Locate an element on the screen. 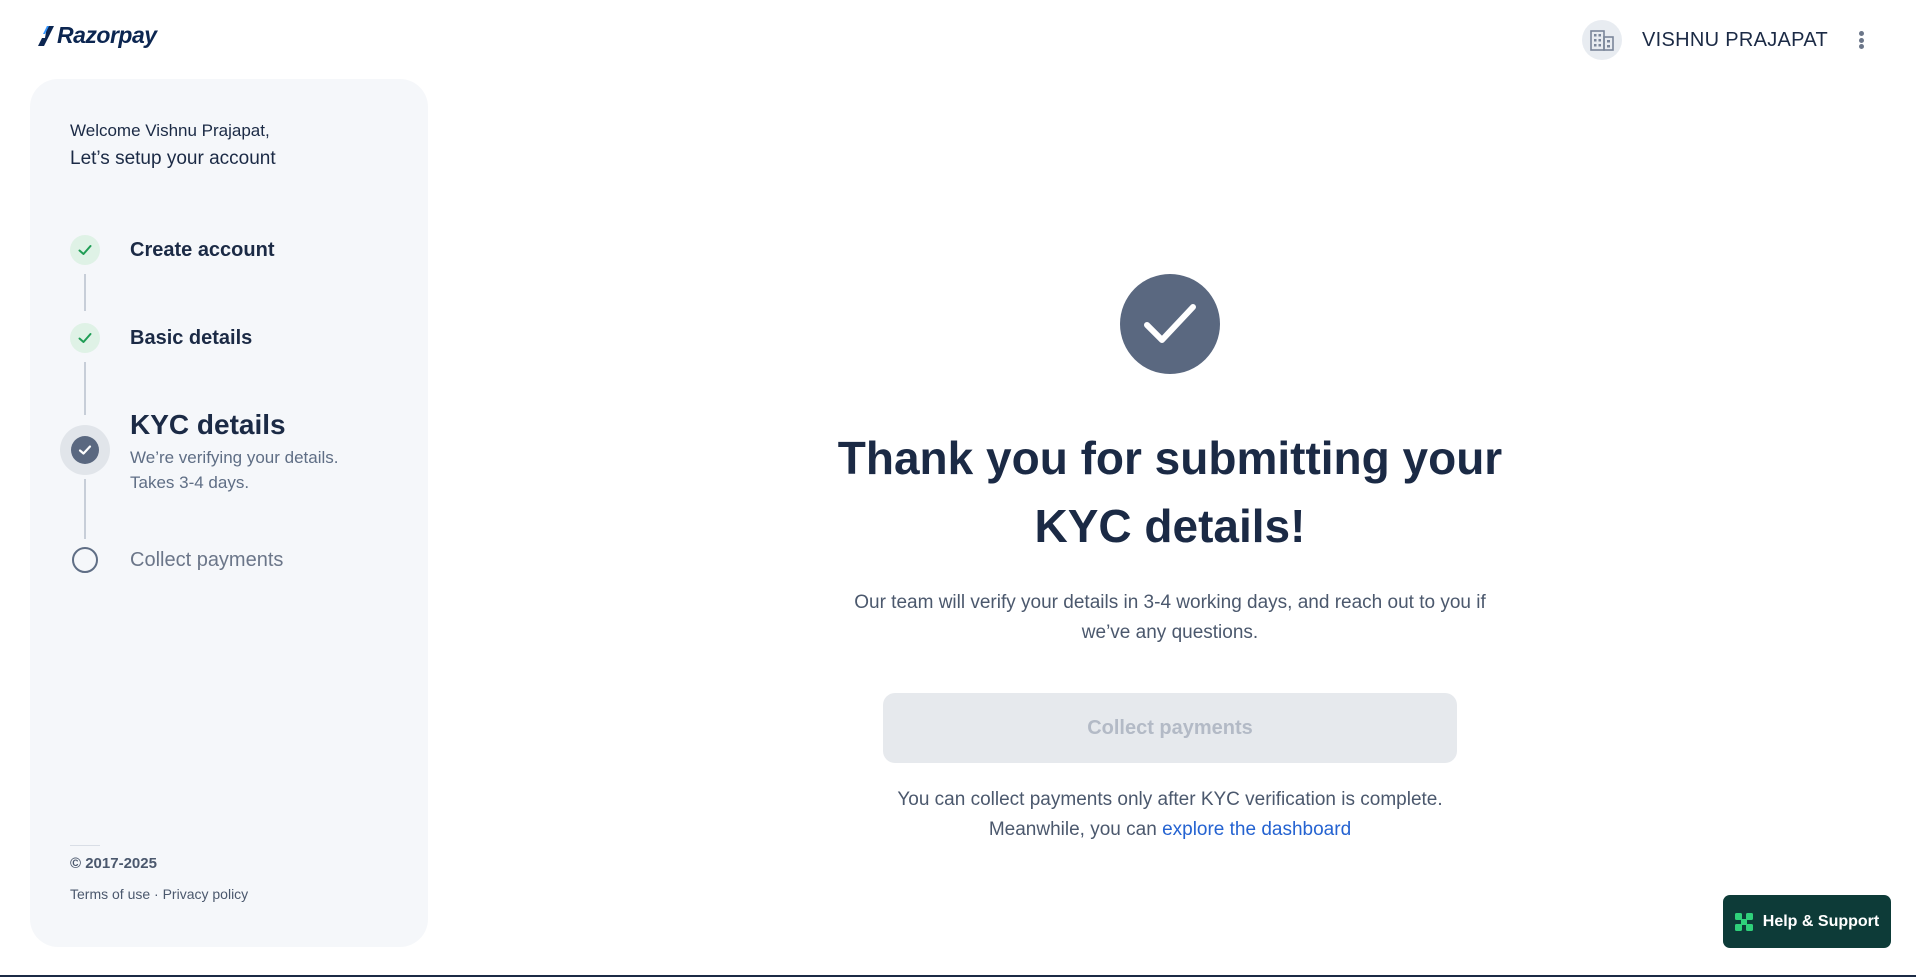 Image resolution: width=1916 pixels, height=977 pixels. building-icon is located at coordinates (1601, 40).